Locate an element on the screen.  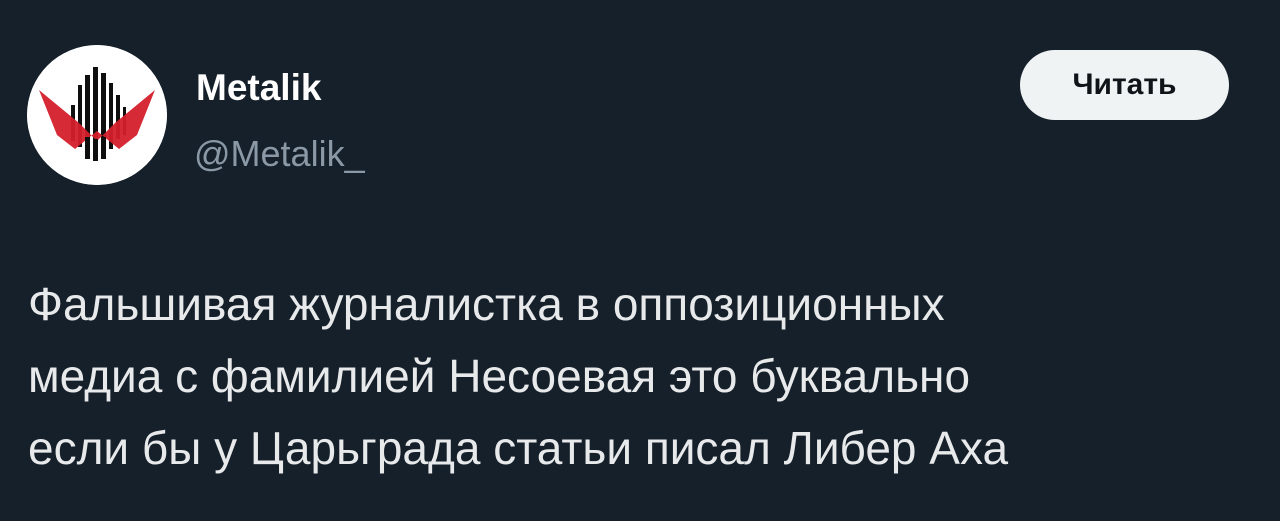
author-display-name: Metalik is located at coordinates (258, 88).